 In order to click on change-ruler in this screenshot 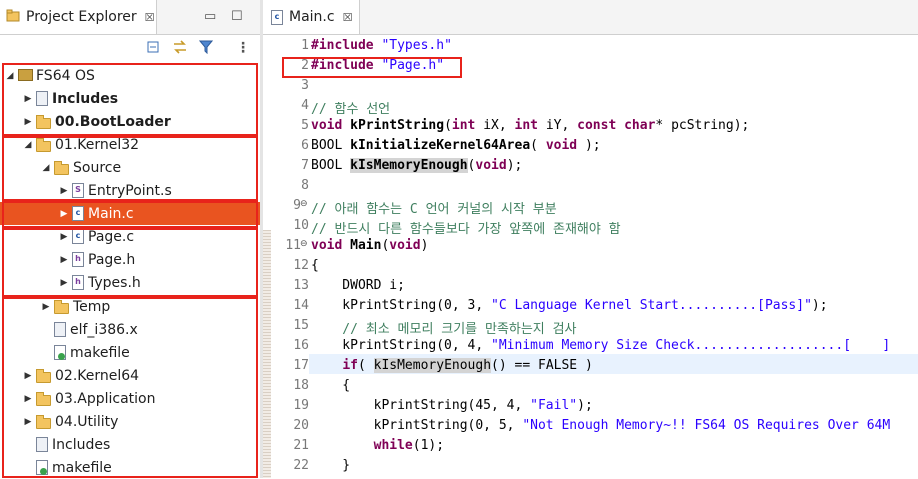, I will do `click(267, 354)`.